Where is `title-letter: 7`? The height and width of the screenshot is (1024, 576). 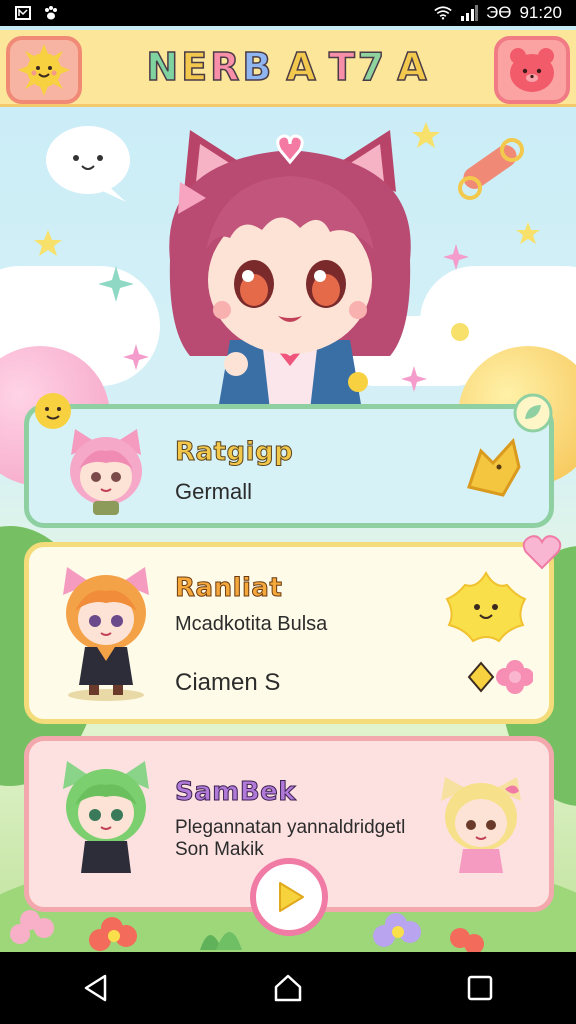 title-letter: 7 is located at coordinates (372, 67).